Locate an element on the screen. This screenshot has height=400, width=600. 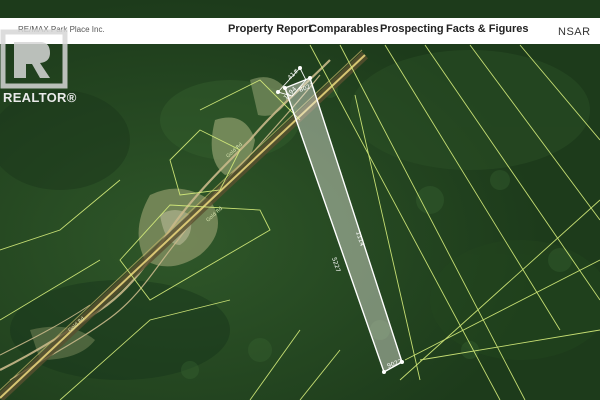
nav-prospecting: Prospecting is located at coordinates (412, 29).